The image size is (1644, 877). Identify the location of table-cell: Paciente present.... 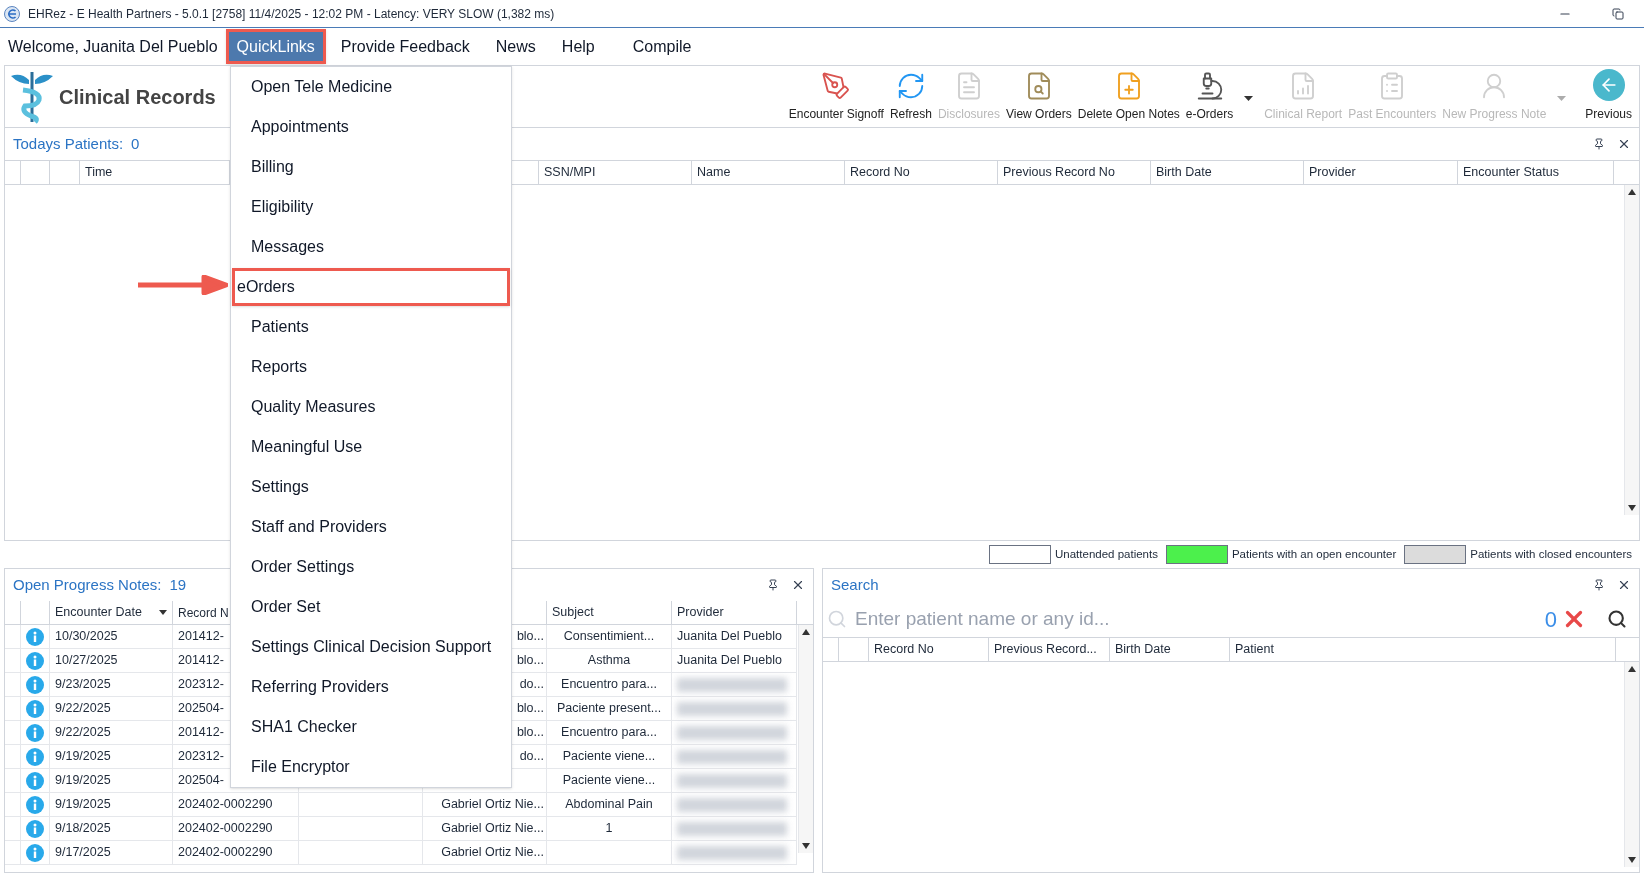
(609, 709).